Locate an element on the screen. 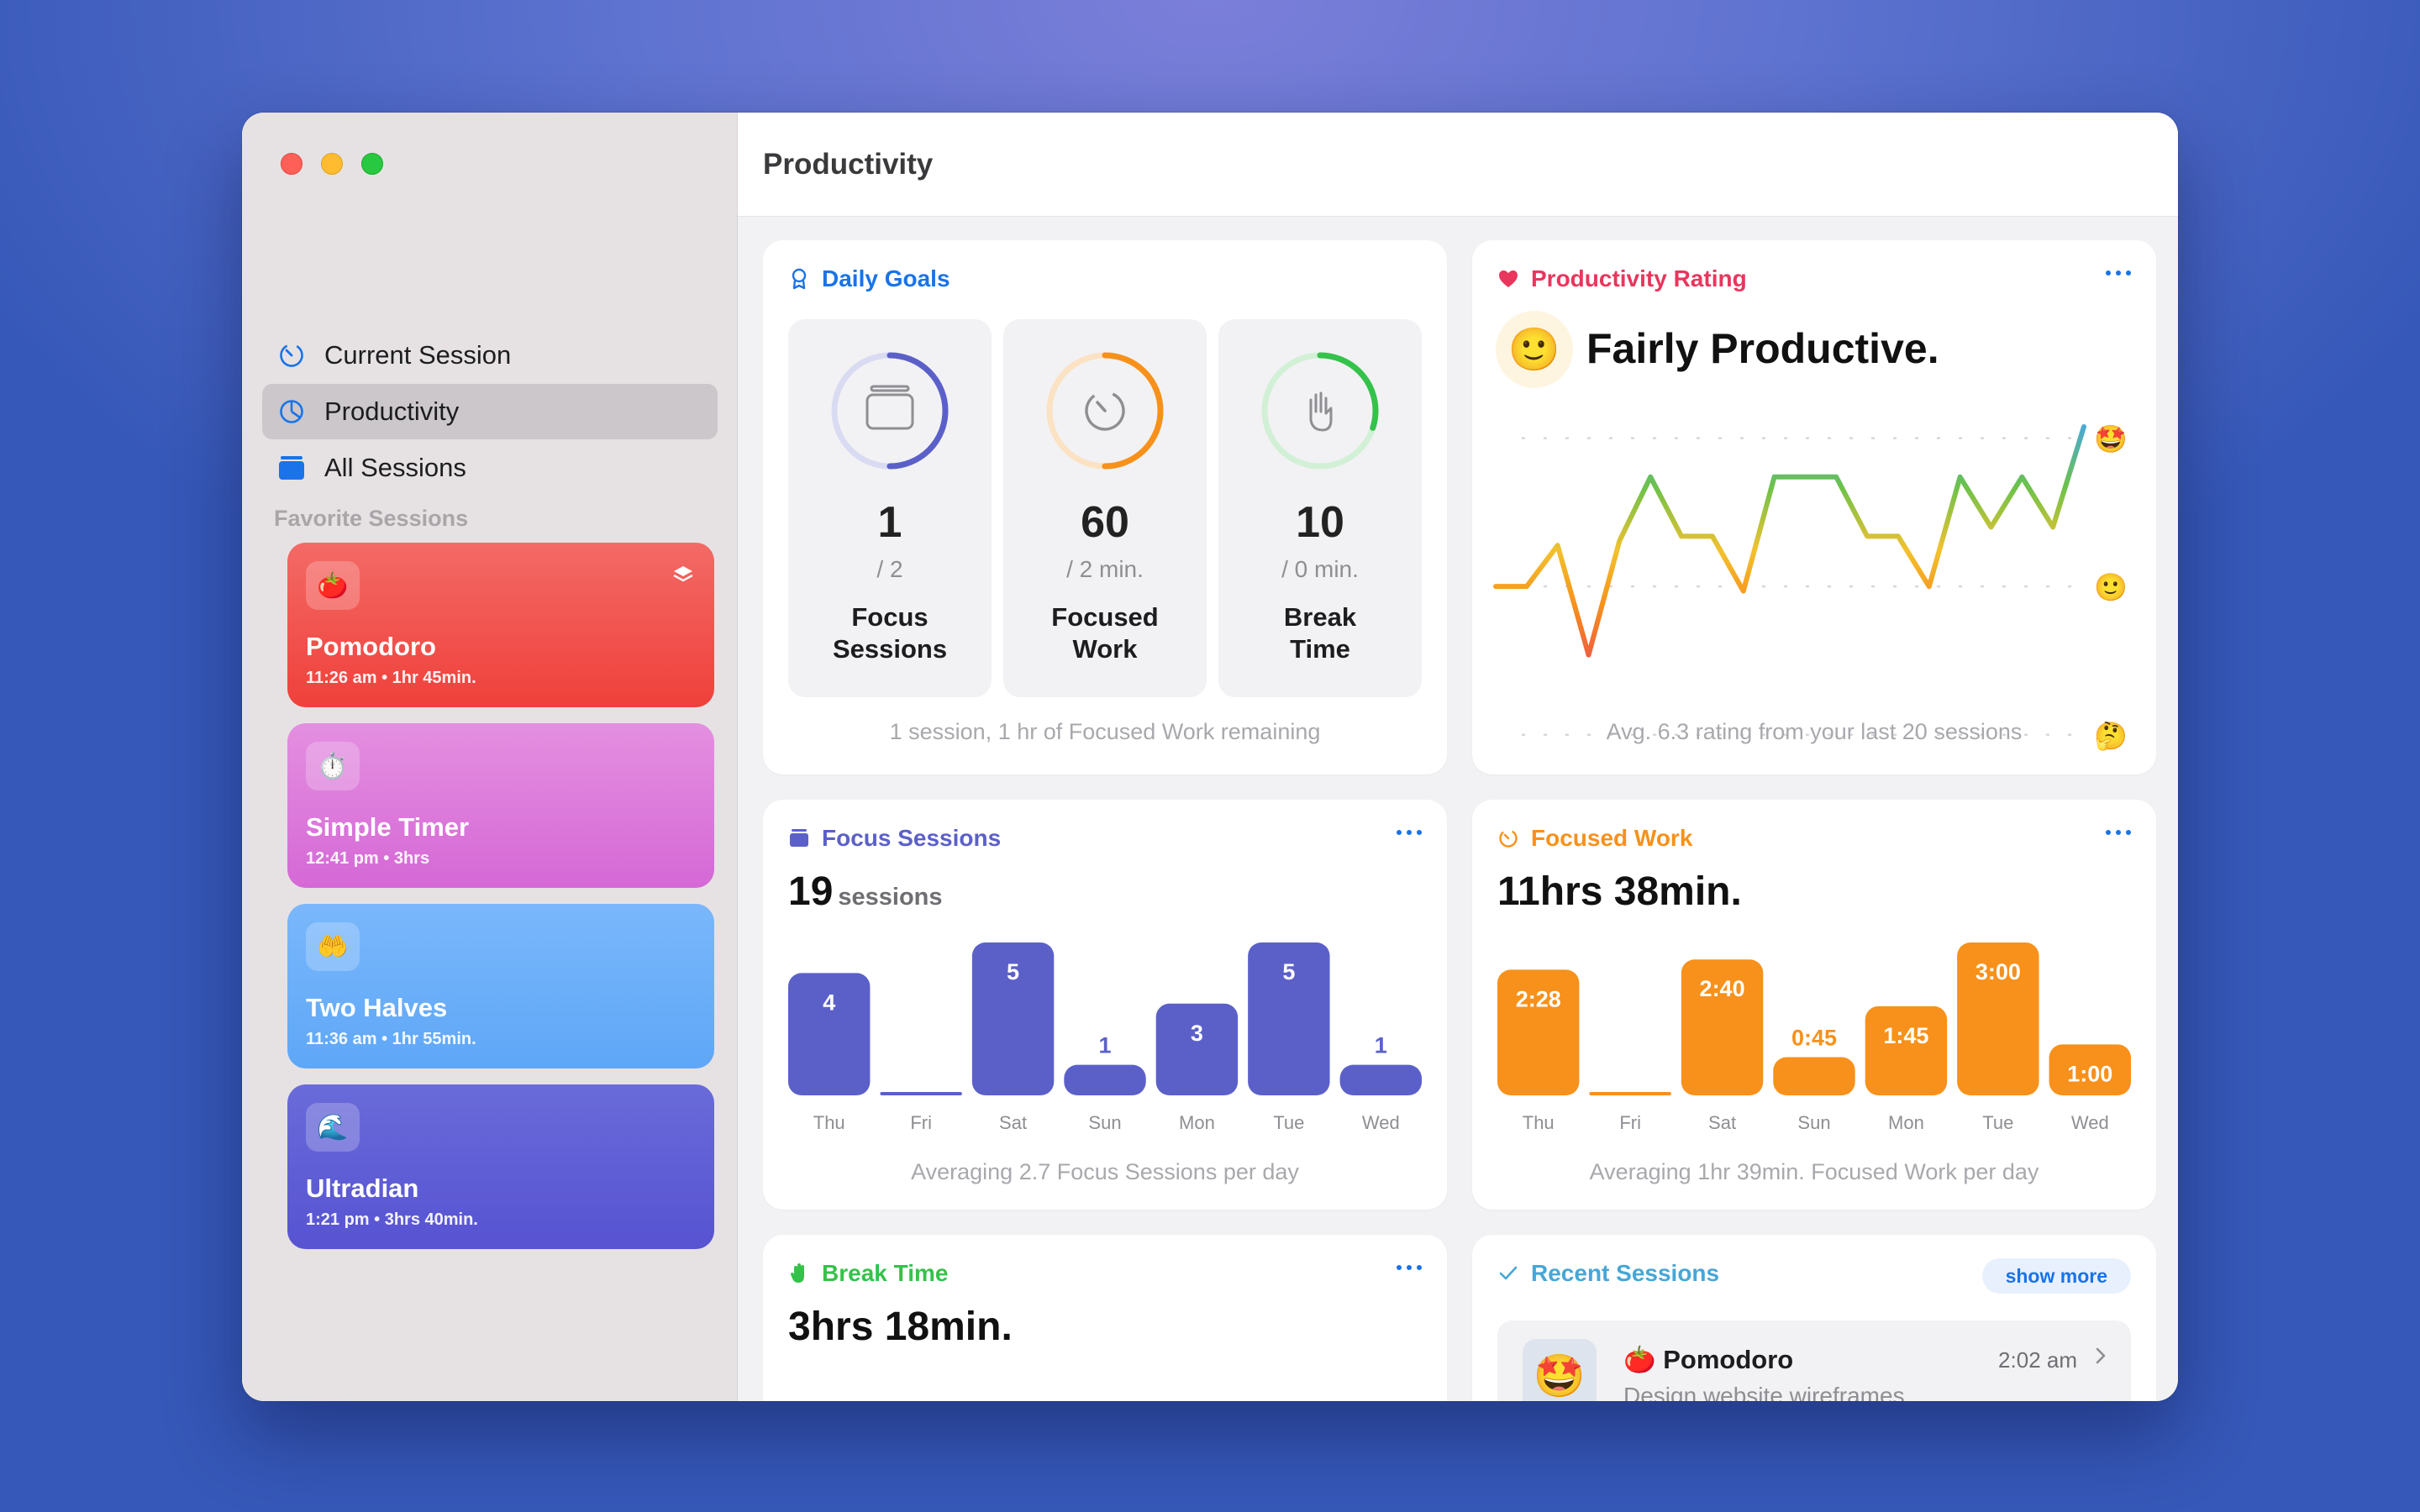 The image size is (2420, 1512). goal-target: / 2 is located at coordinates (890, 569).